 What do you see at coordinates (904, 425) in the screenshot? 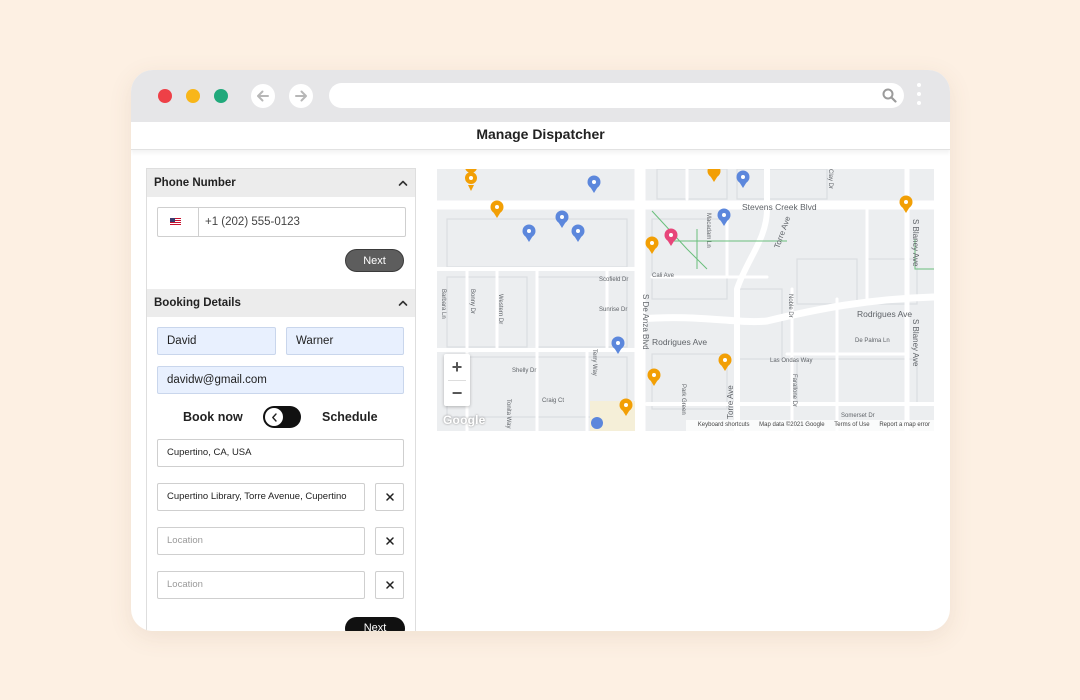
I see `report-map-error-link: Report a map error` at bounding box center [904, 425].